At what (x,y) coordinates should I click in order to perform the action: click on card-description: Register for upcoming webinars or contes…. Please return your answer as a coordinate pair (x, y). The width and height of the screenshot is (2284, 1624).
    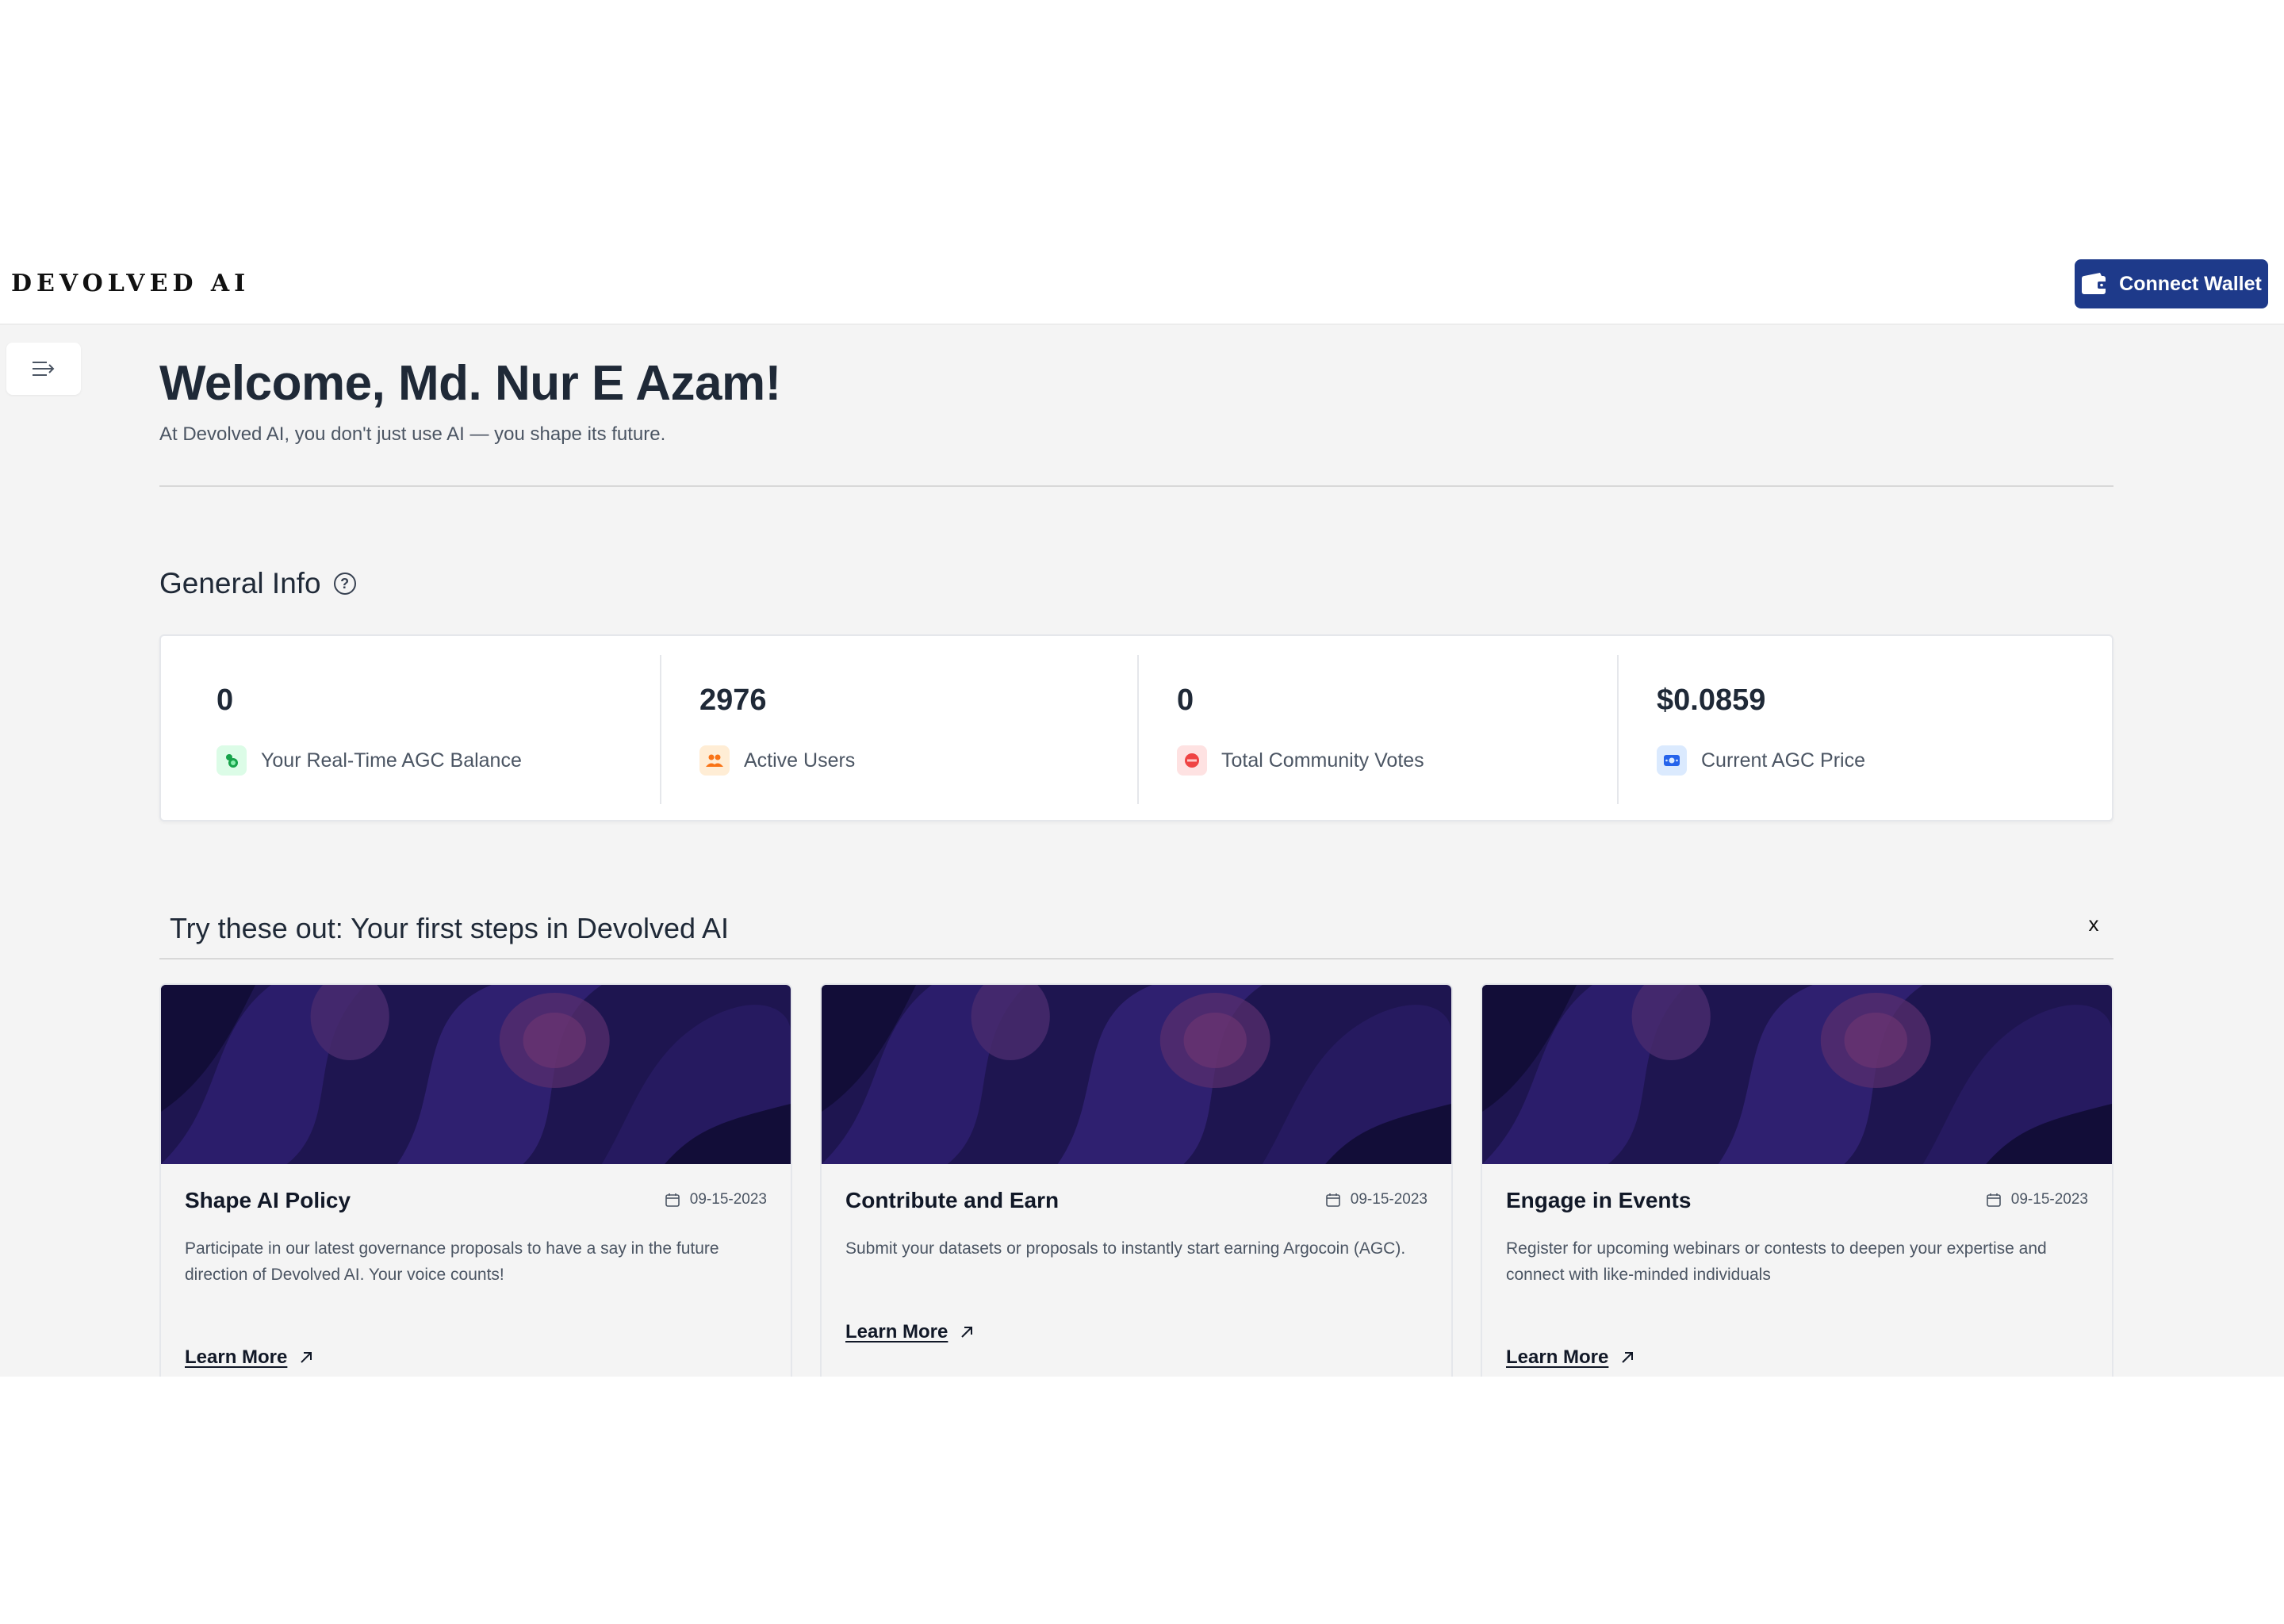
    Looking at the image, I should click on (1776, 1261).